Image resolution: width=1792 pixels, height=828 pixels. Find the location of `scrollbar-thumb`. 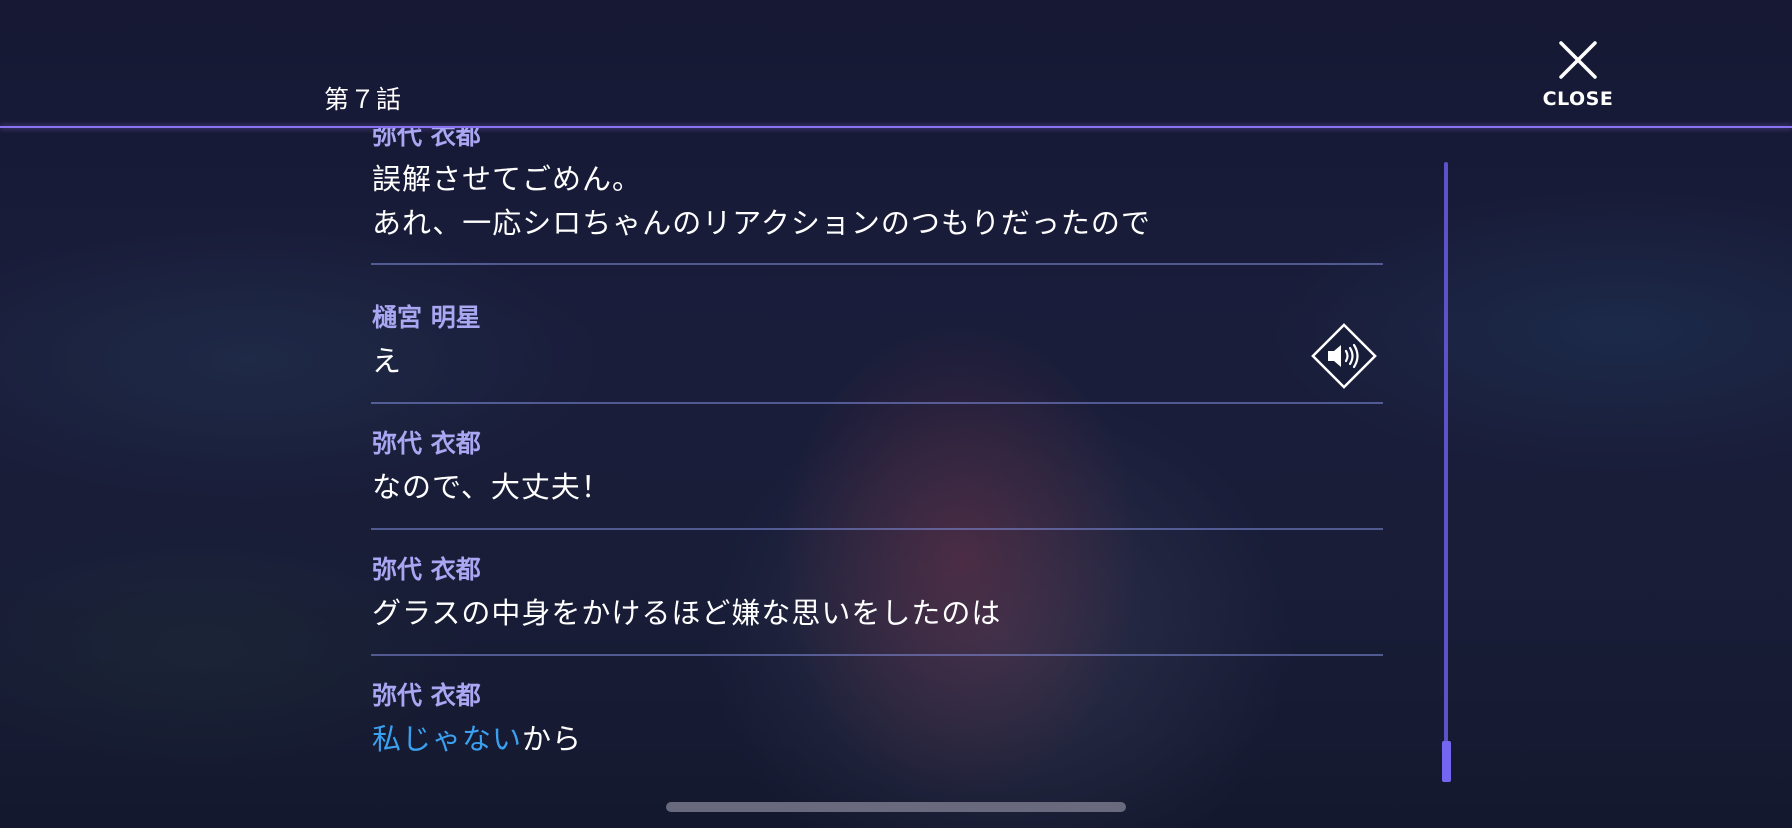

scrollbar-thumb is located at coordinates (1446, 761).